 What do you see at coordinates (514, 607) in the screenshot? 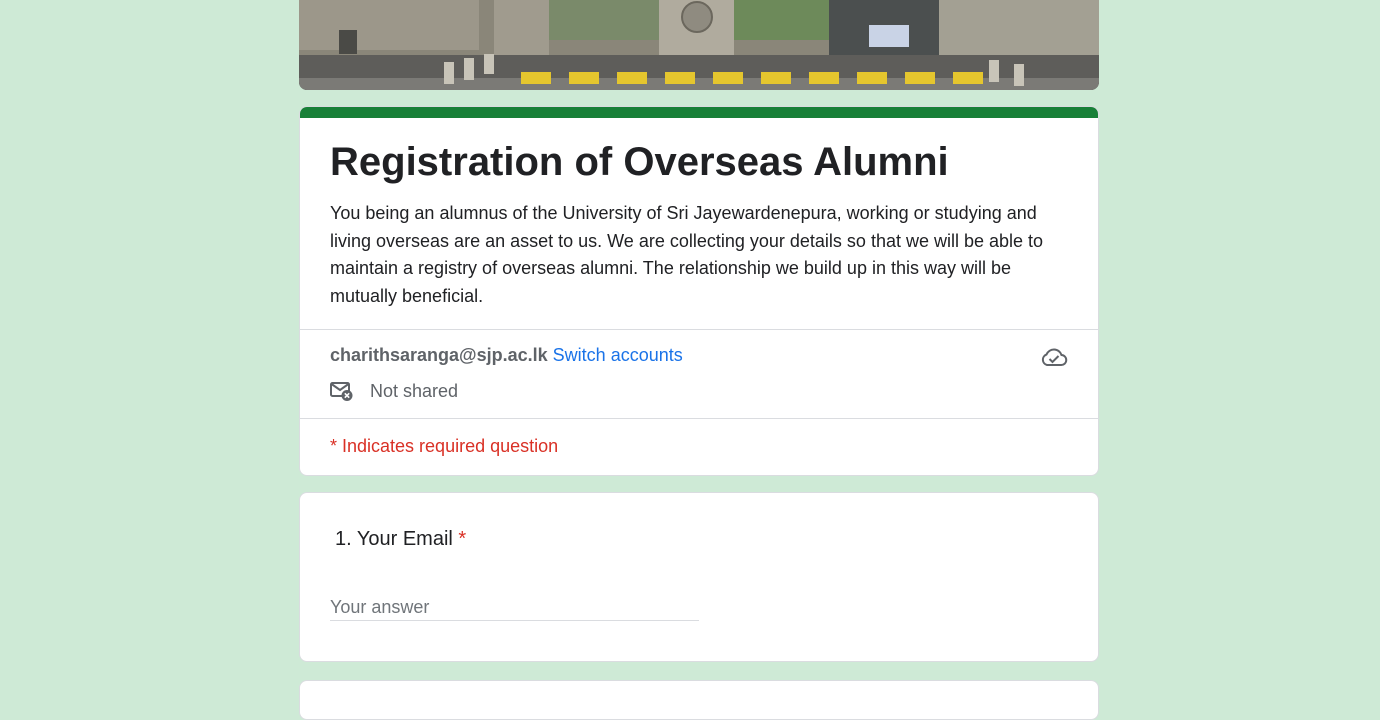
I see `email-answer-input` at bounding box center [514, 607].